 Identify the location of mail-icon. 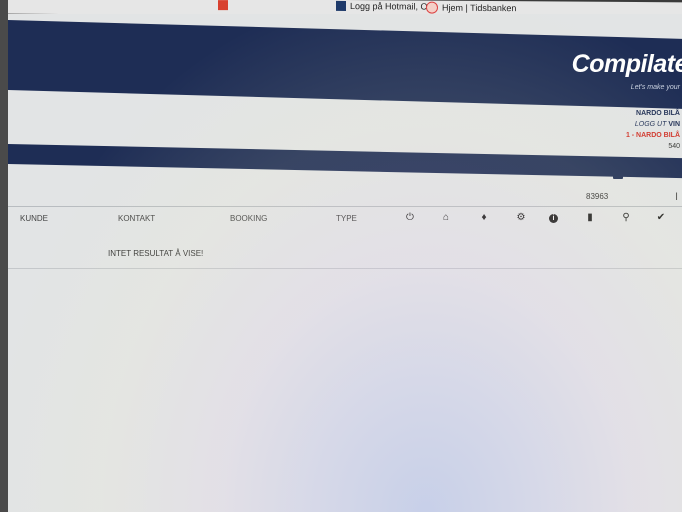
(223, 5).